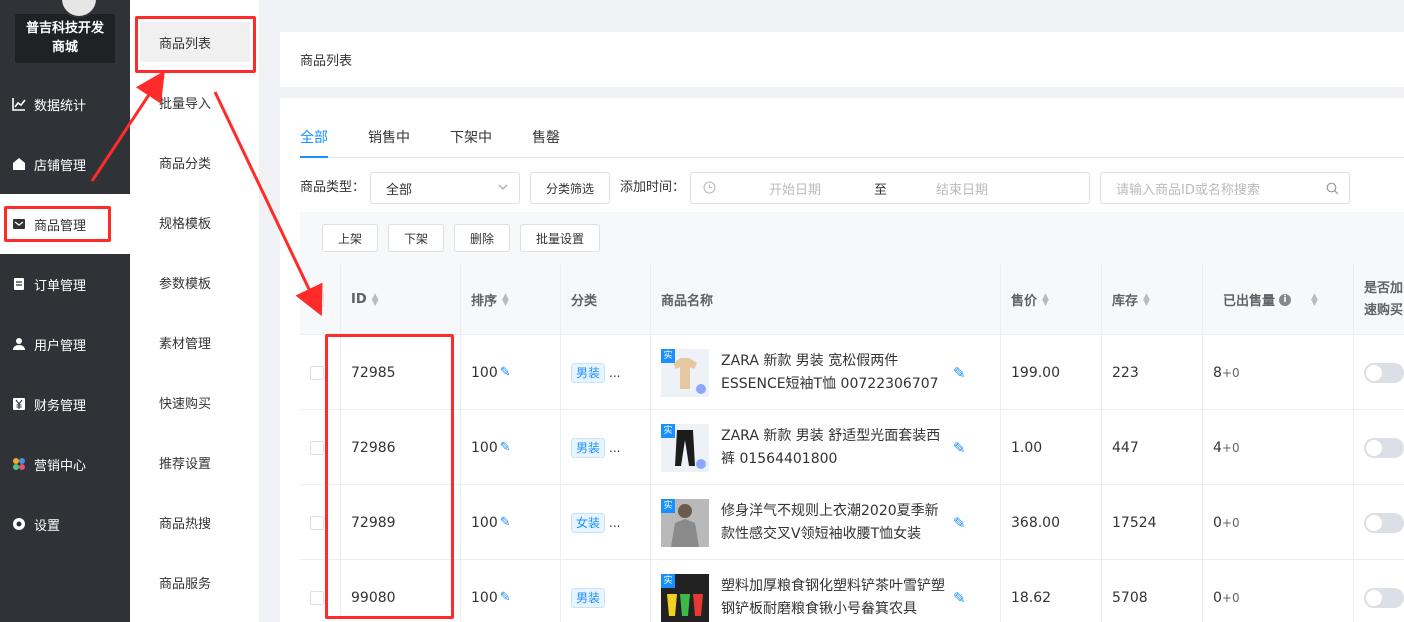  I want to click on sidebar-item-stats: 数据统计, so click(65, 104).